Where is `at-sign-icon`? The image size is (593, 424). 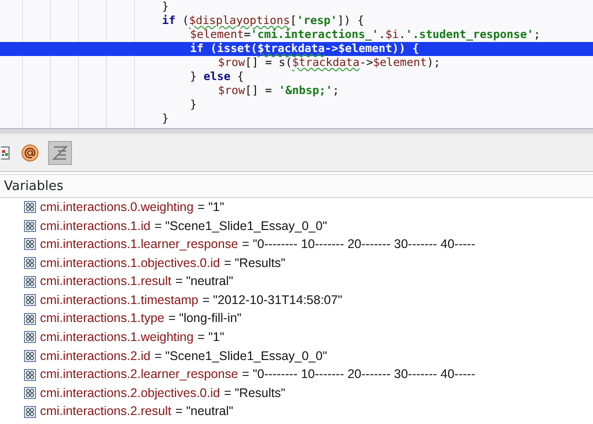 at-sign-icon is located at coordinates (30, 153).